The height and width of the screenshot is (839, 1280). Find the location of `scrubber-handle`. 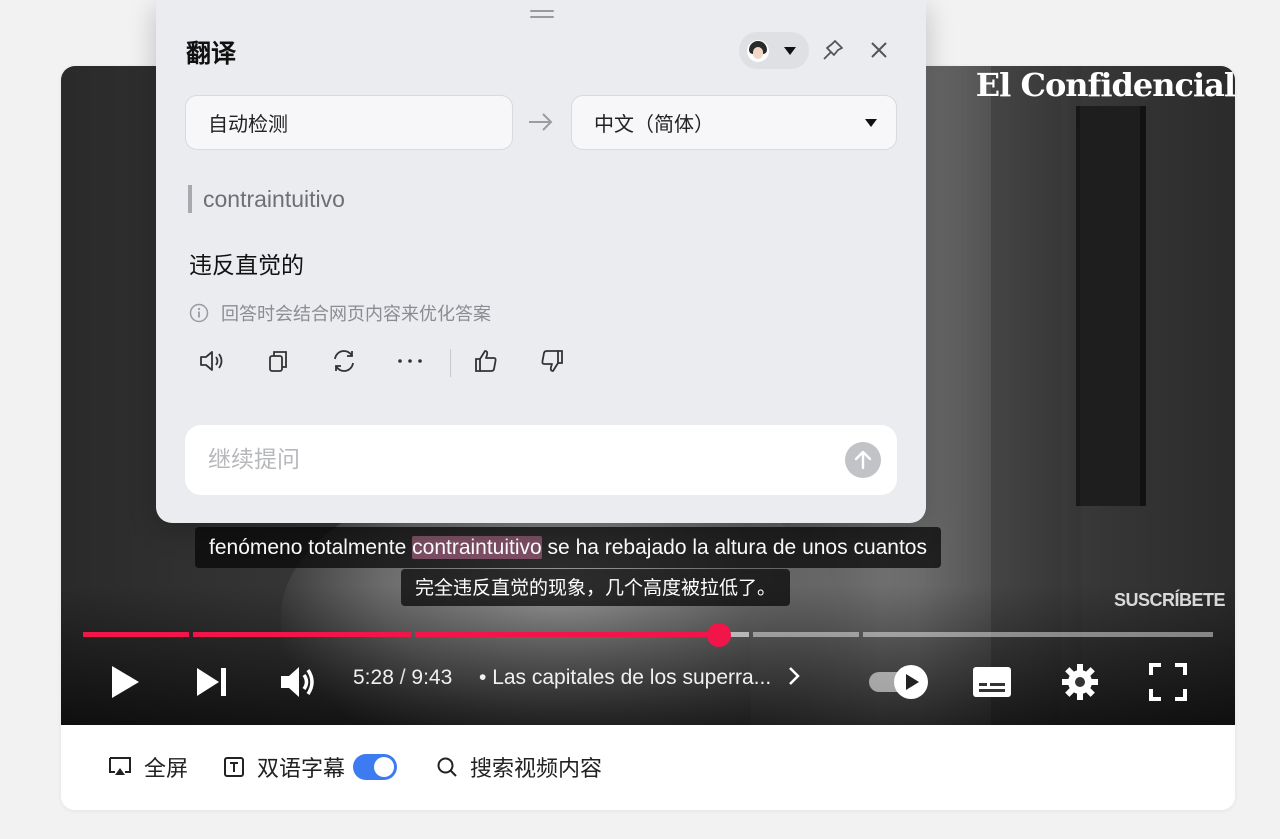

scrubber-handle is located at coordinates (719, 635).